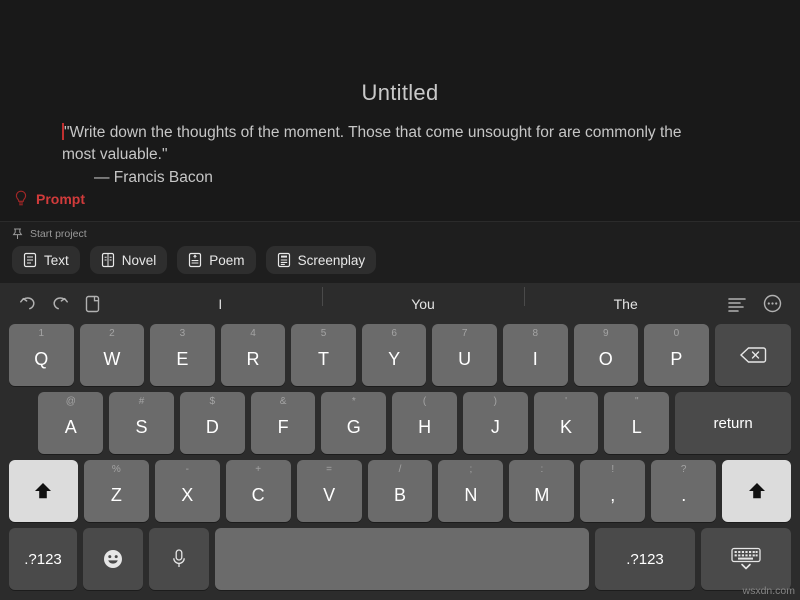 The height and width of the screenshot is (600, 800). Describe the element at coordinates (331, 260) in the screenshot. I see `project-chip-label: Screenplay` at that location.